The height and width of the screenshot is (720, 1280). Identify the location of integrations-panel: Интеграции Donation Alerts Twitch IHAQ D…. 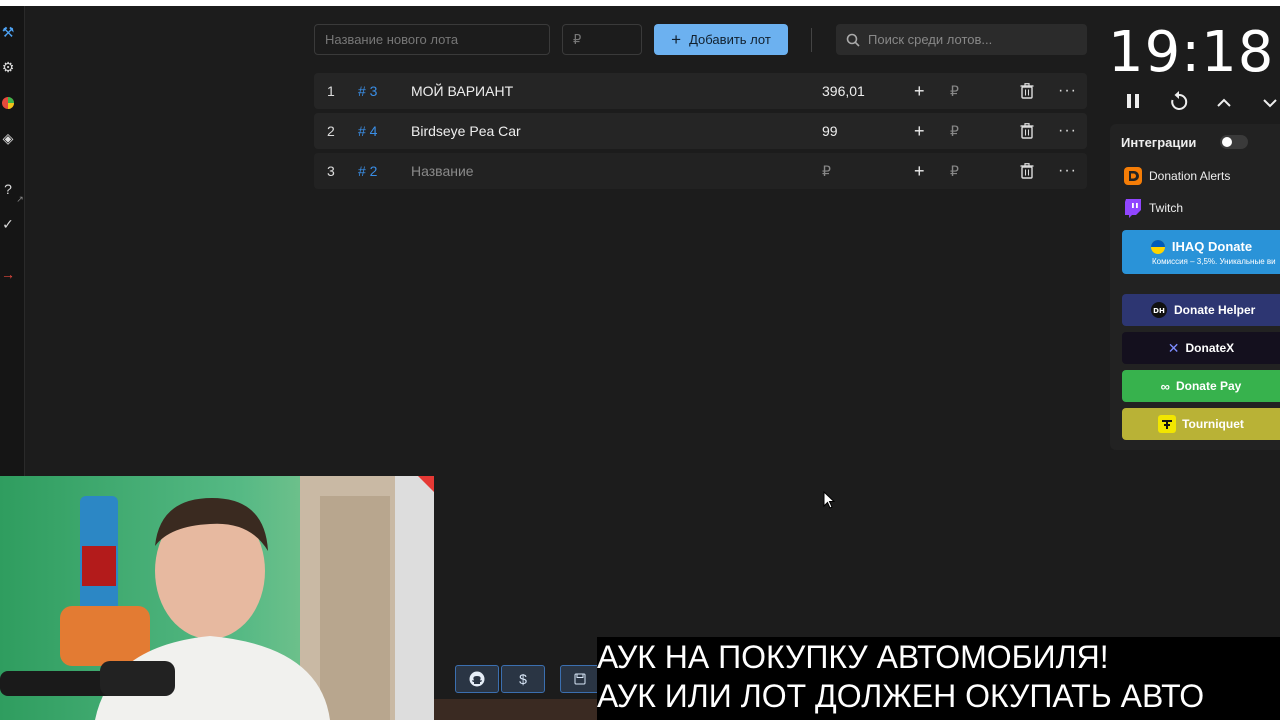
(1195, 287).